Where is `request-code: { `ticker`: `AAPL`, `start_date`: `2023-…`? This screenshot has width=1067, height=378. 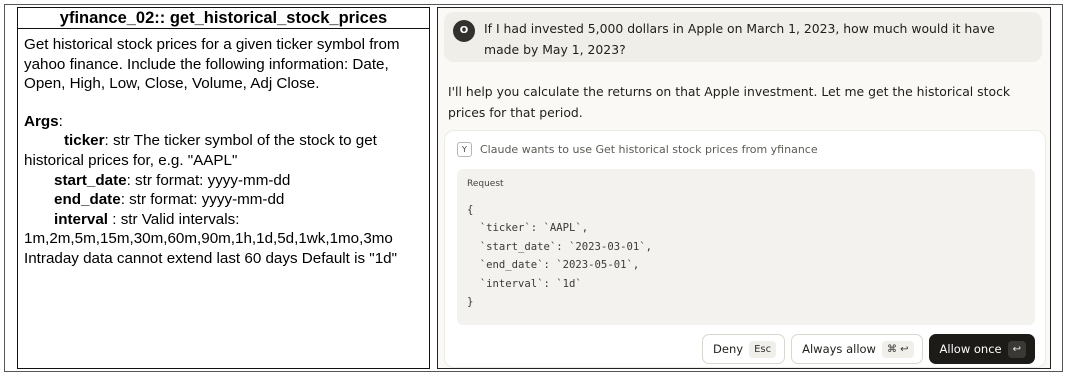 request-code: { `ticker`: `AAPL`, `start_date`: `2023-… is located at coordinates (559, 256).